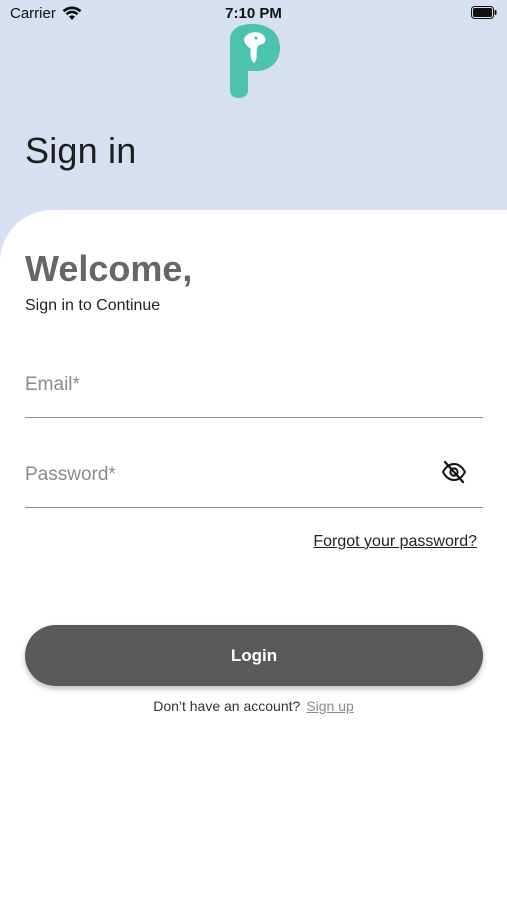  What do you see at coordinates (254, 475) in the screenshot?
I see `password-input` at bounding box center [254, 475].